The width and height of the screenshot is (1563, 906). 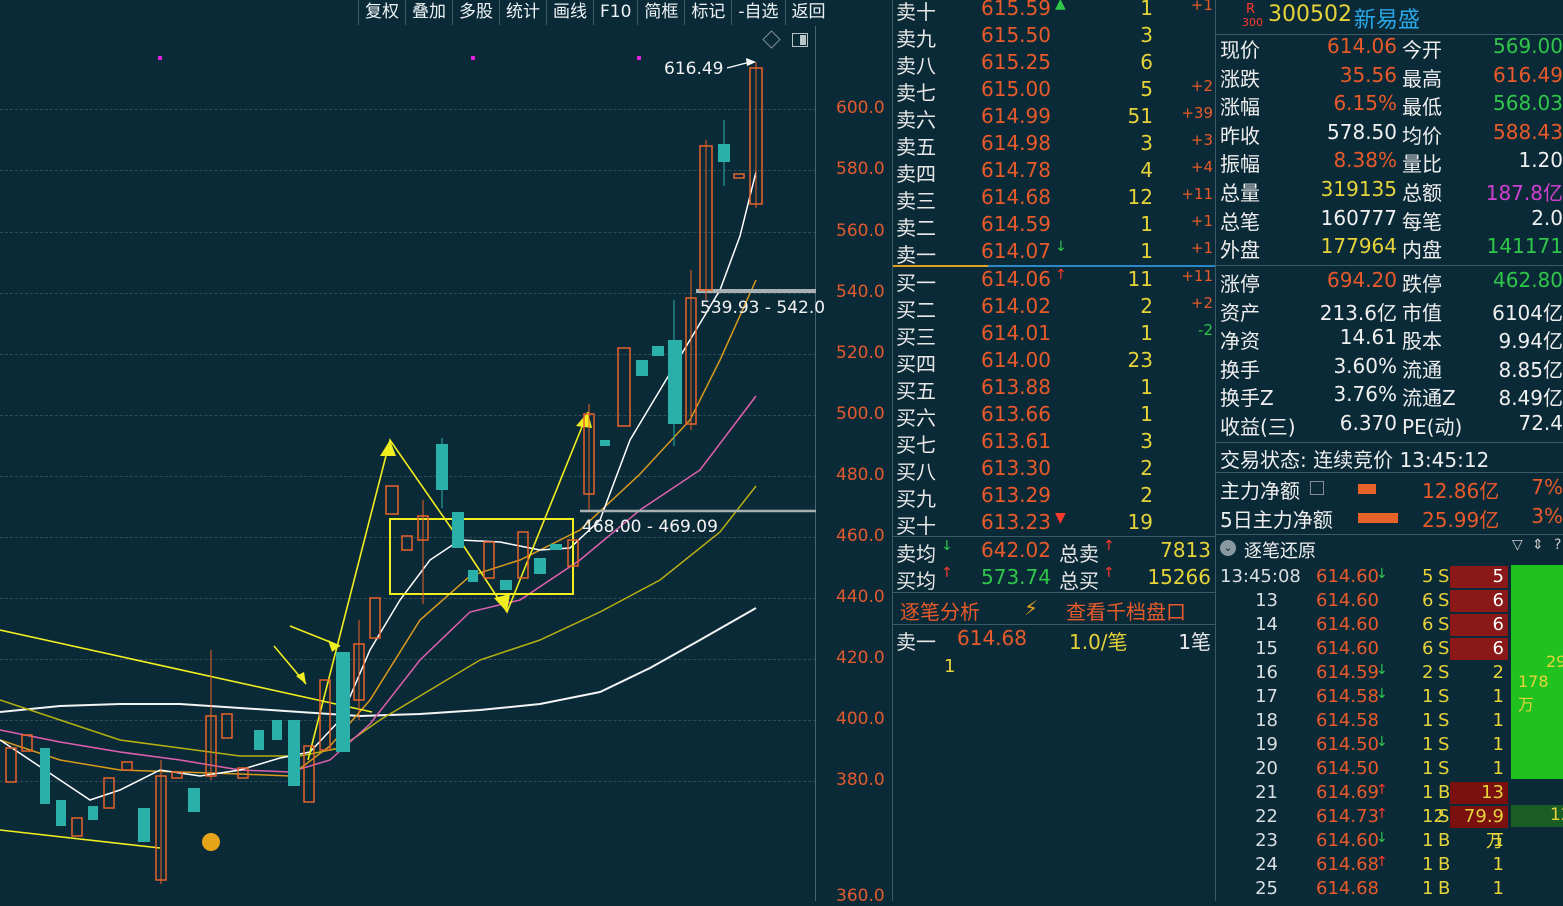 I want to click on level-volume: 23, so click(x=1140, y=360).